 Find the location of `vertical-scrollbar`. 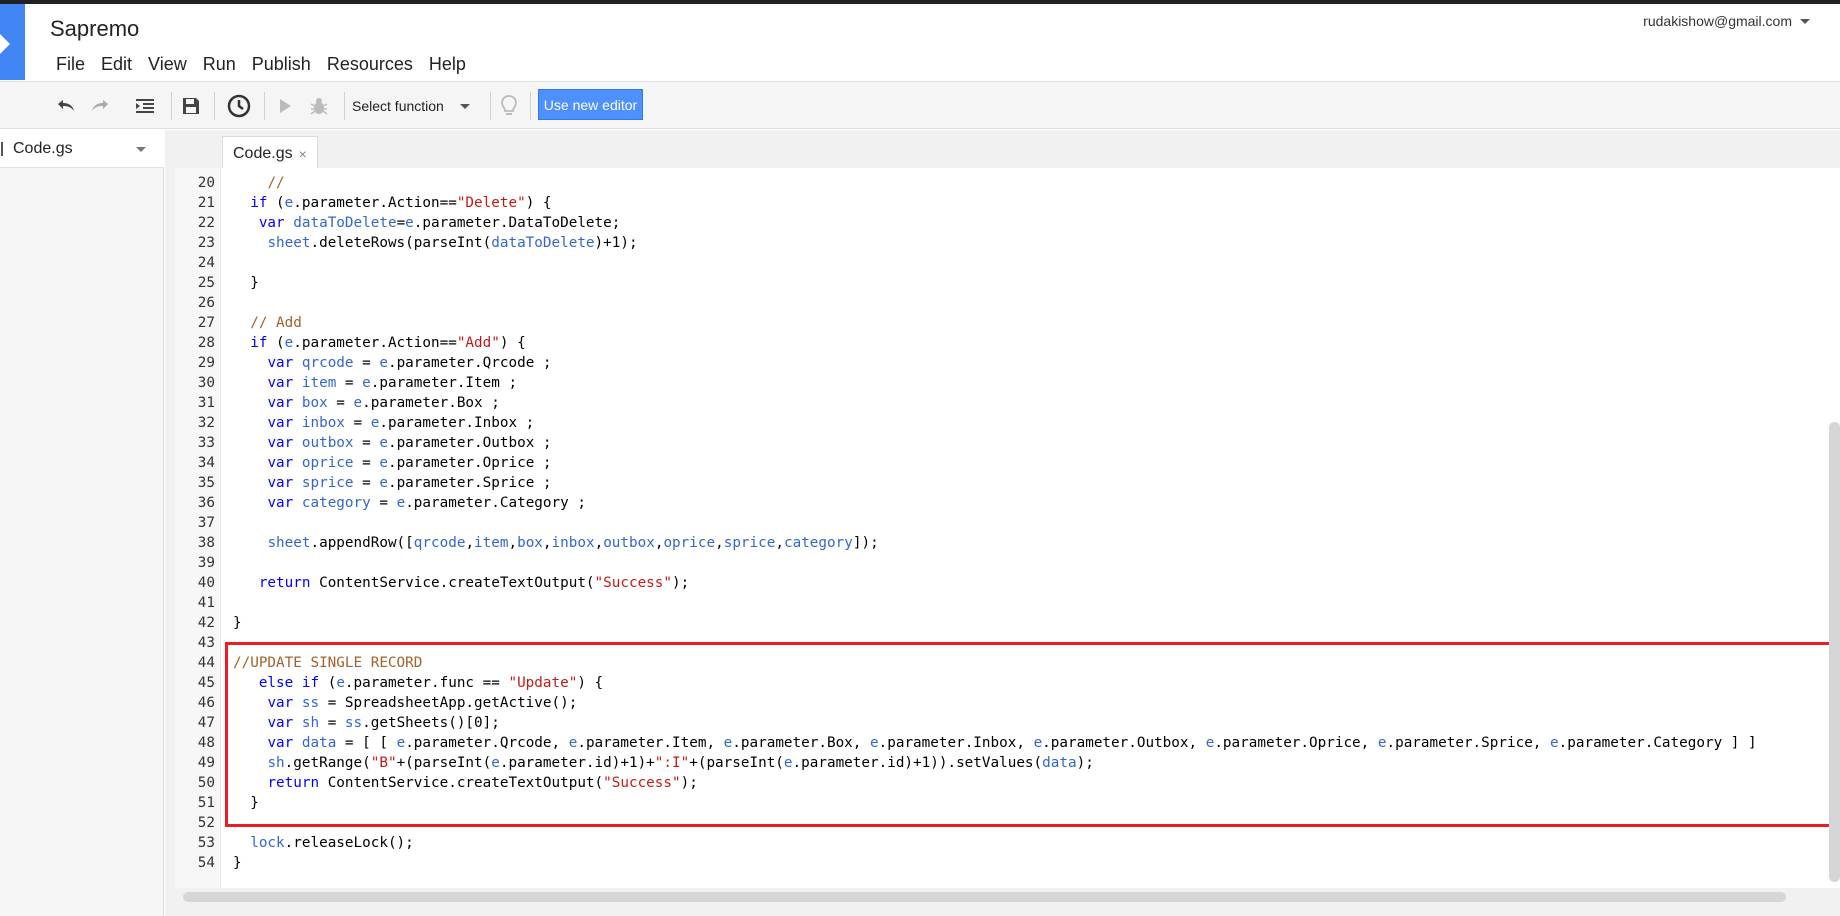

vertical-scrollbar is located at coordinates (1834, 652).